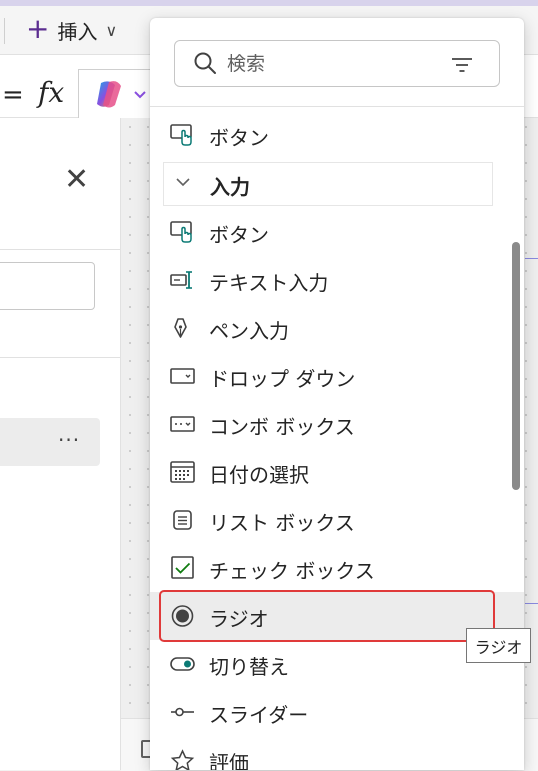  I want to click on list-item-label: テキスト入力, so click(269, 283).